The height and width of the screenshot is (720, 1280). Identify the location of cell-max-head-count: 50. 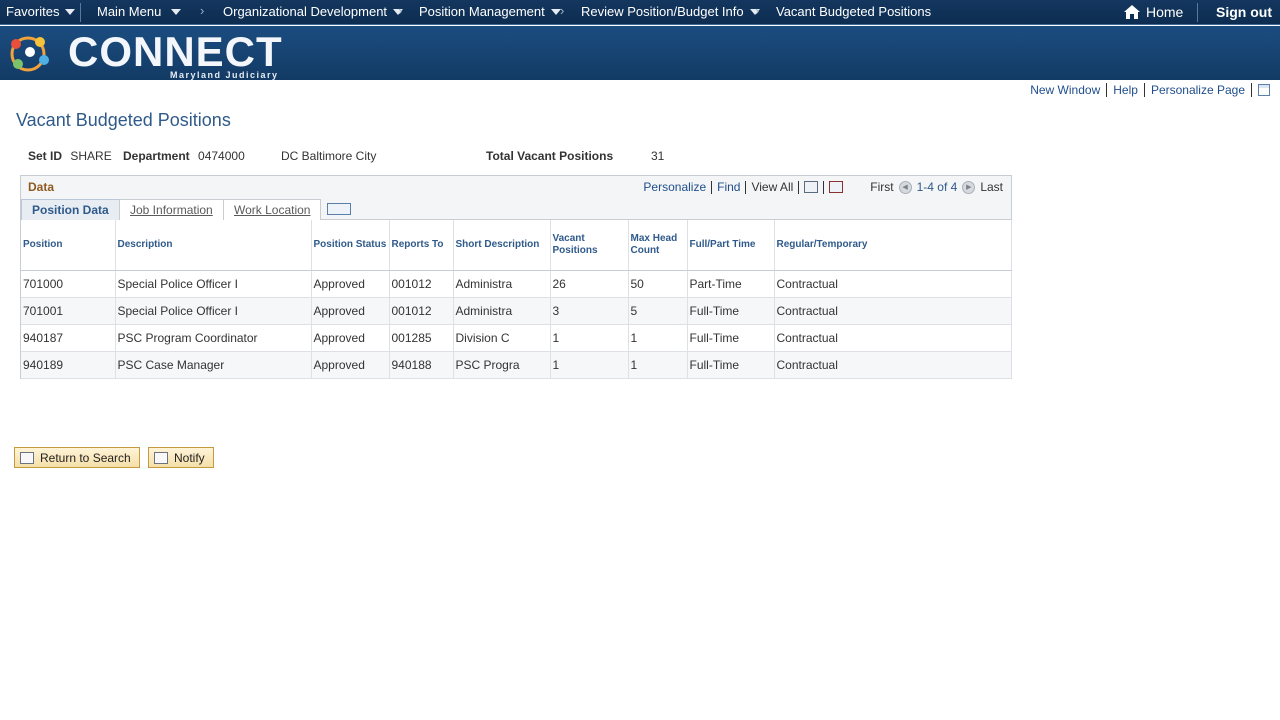
(658, 284).